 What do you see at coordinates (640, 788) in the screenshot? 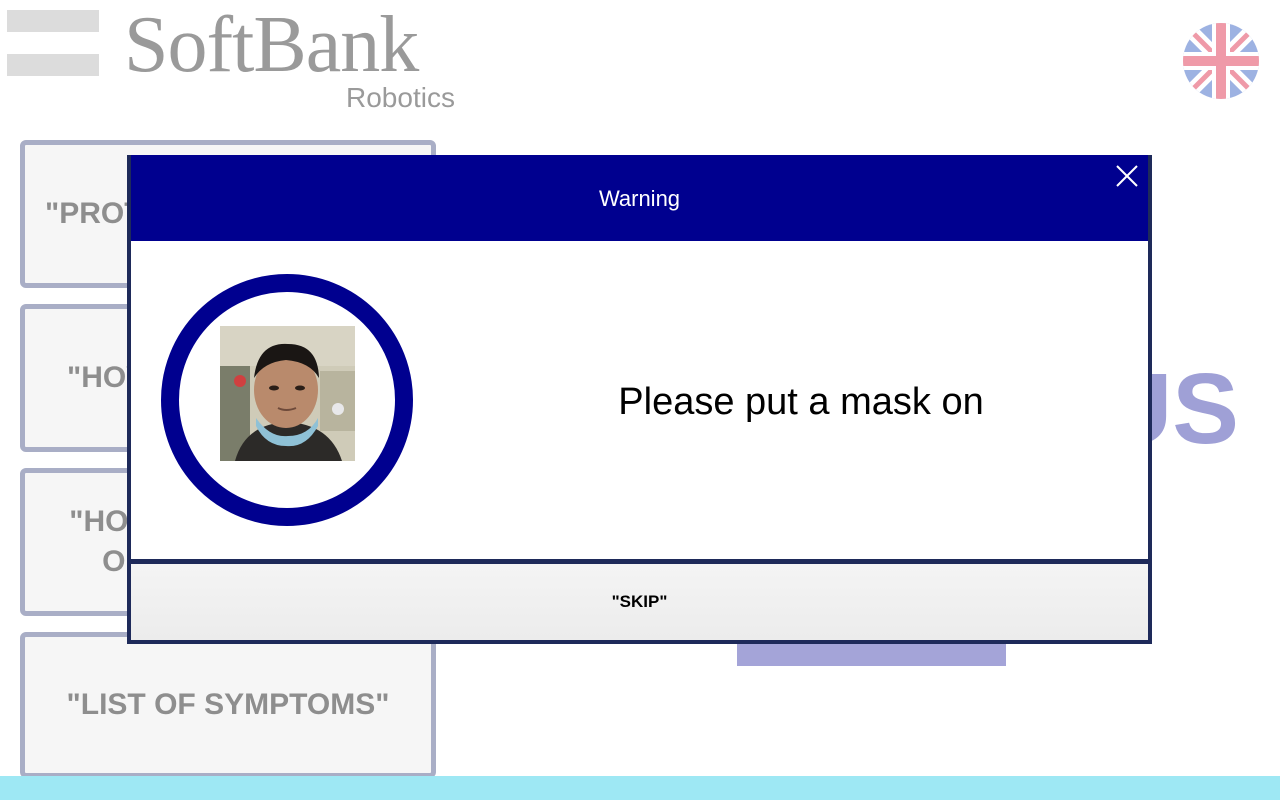
I see `bottom-bar` at bounding box center [640, 788].